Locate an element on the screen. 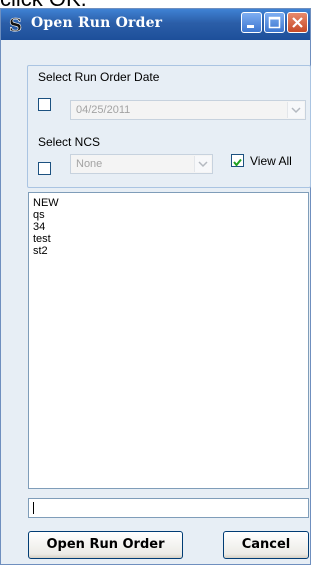  list-item: NEW is located at coordinates (168, 203).